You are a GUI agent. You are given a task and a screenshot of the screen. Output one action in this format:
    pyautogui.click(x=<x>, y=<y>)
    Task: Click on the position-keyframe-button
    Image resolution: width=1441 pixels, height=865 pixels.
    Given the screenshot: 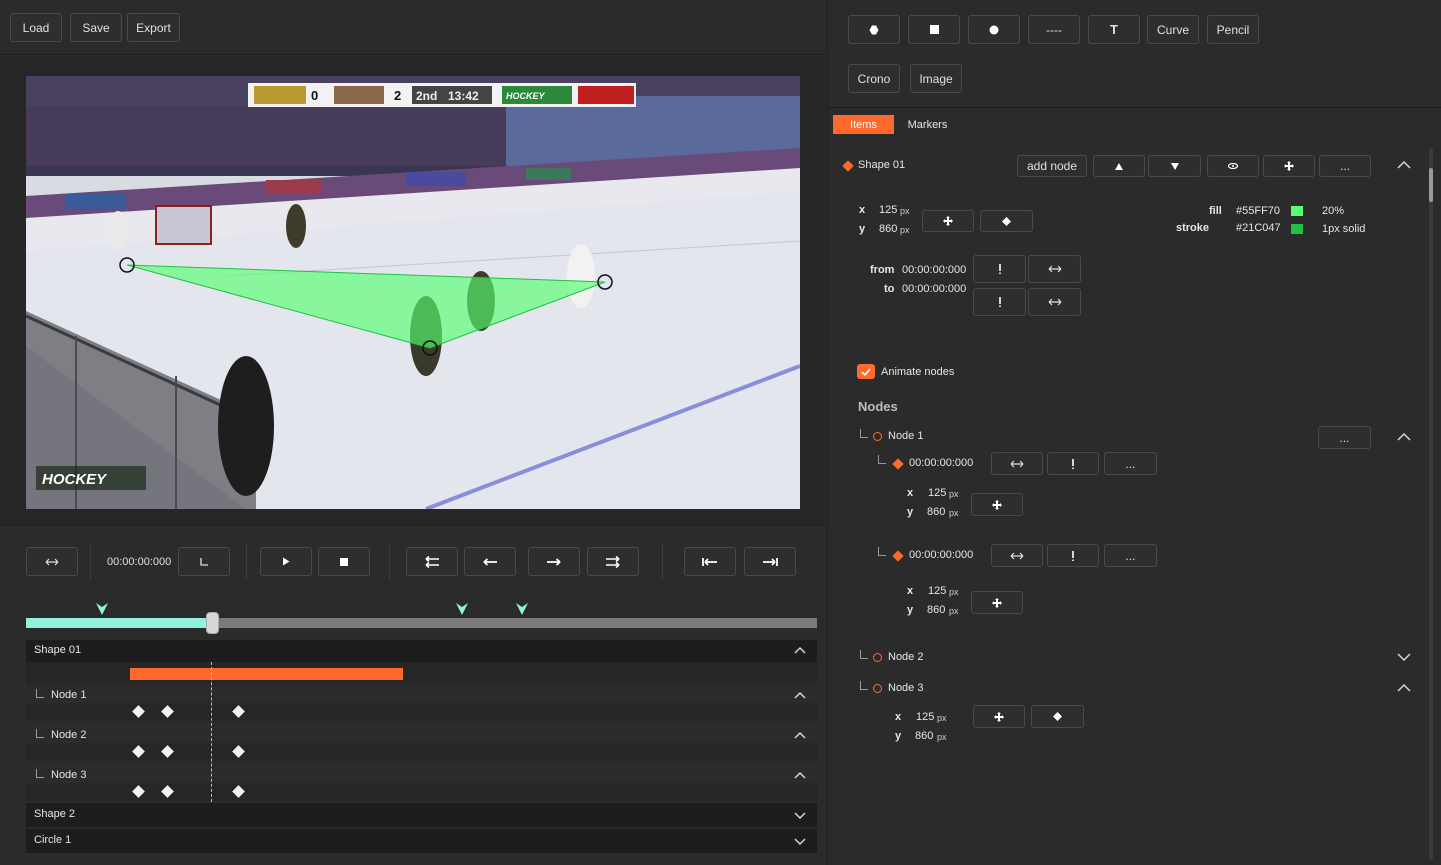 What is the action you would take?
    pyautogui.click(x=1006, y=221)
    